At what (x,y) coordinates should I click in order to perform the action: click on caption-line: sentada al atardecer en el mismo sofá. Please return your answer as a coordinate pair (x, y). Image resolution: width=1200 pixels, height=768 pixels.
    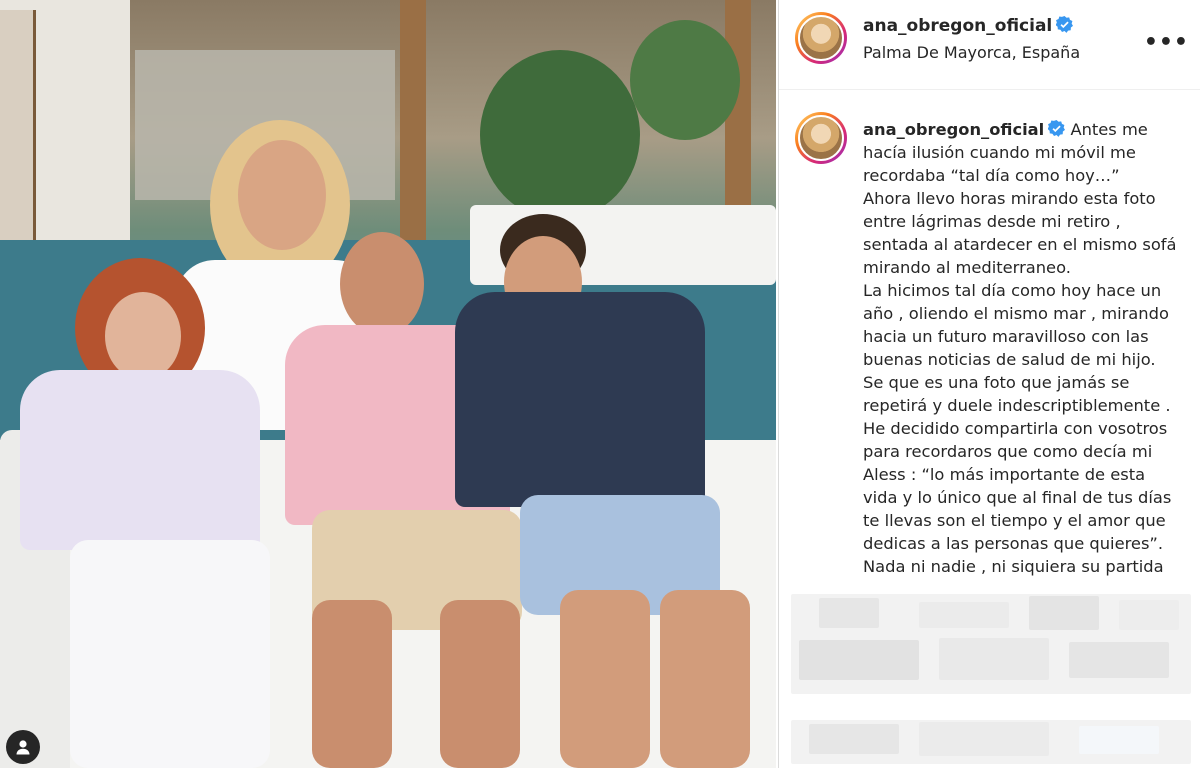
    Looking at the image, I should click on (1020, 244).